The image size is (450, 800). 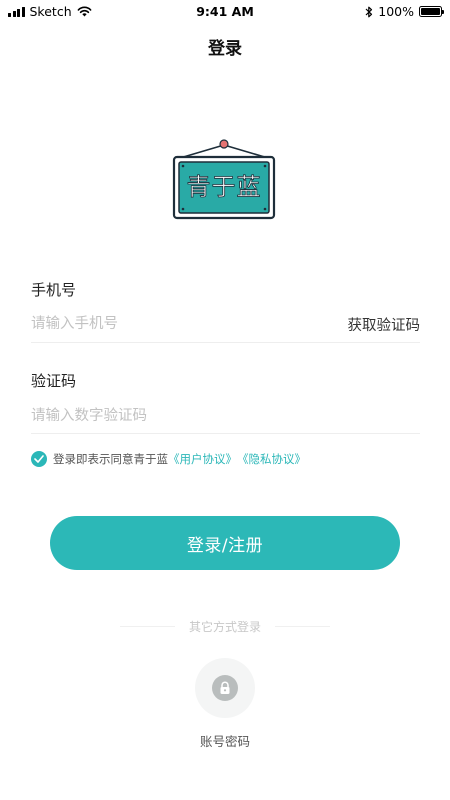 I want to click on agreement-row: 登录即表示同意青于蓝 《用户协议》 《隐私协议》, so click(x=168, y=459).